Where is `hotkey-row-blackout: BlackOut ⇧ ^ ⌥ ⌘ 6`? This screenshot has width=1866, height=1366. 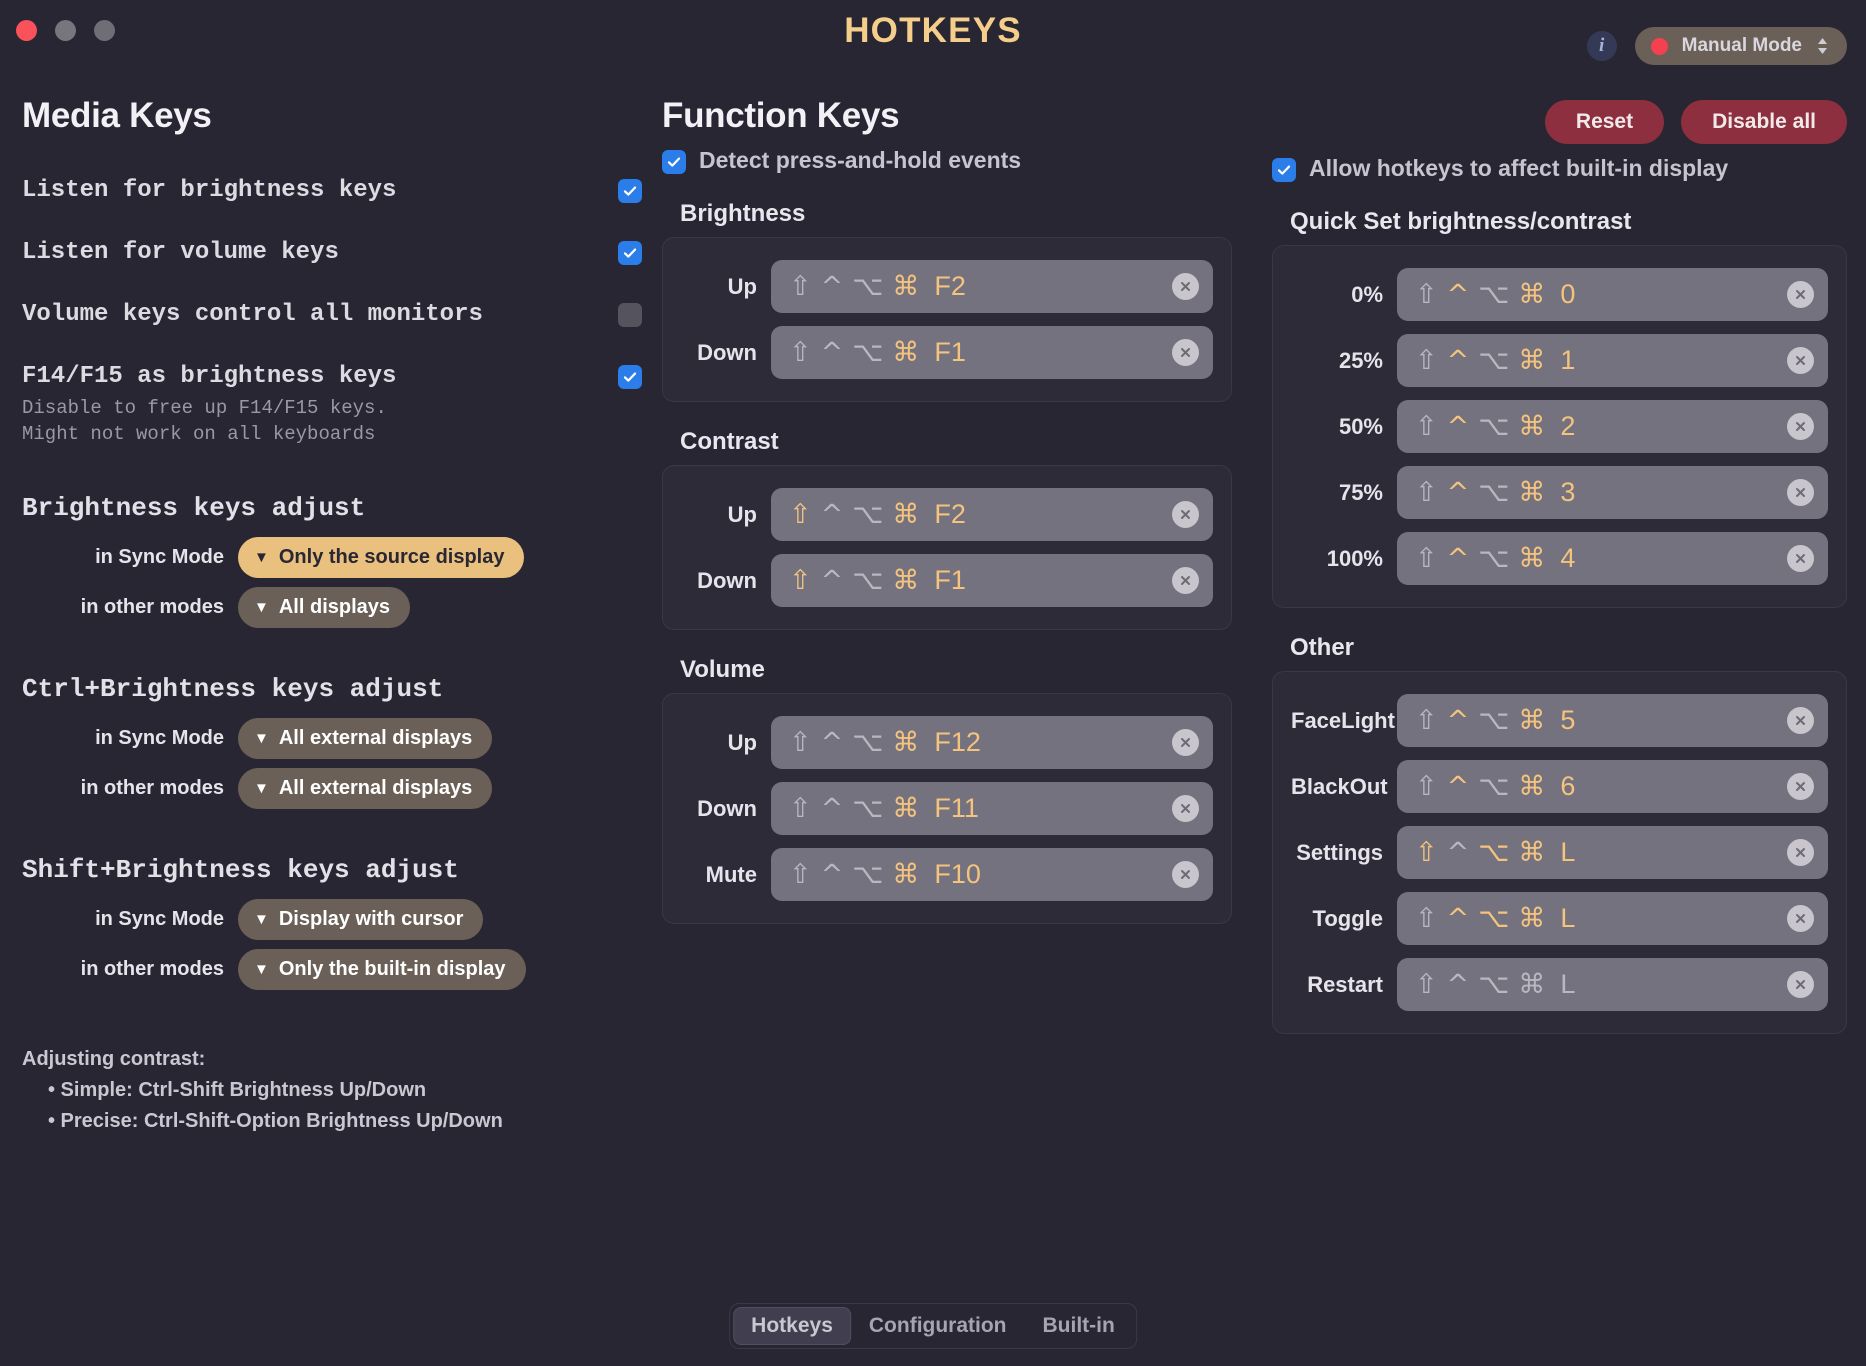
hotkey-row-blackout: BlackOut ⇧ ^ ⌥ ⌘ 6 is located at coordinates (1559, 786).